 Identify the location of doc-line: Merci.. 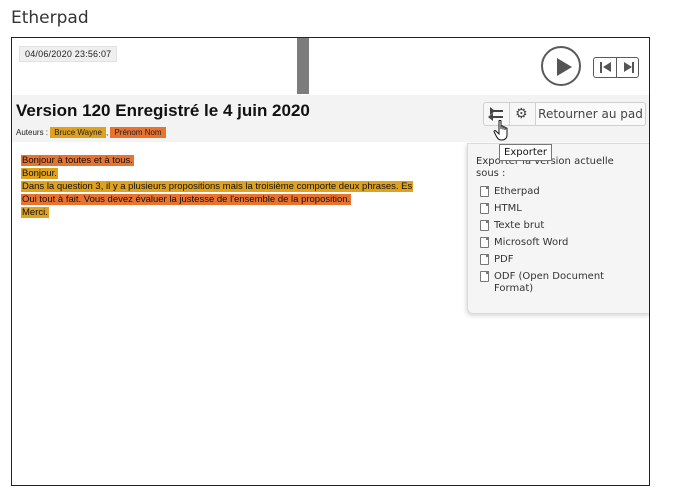
(35, 212).